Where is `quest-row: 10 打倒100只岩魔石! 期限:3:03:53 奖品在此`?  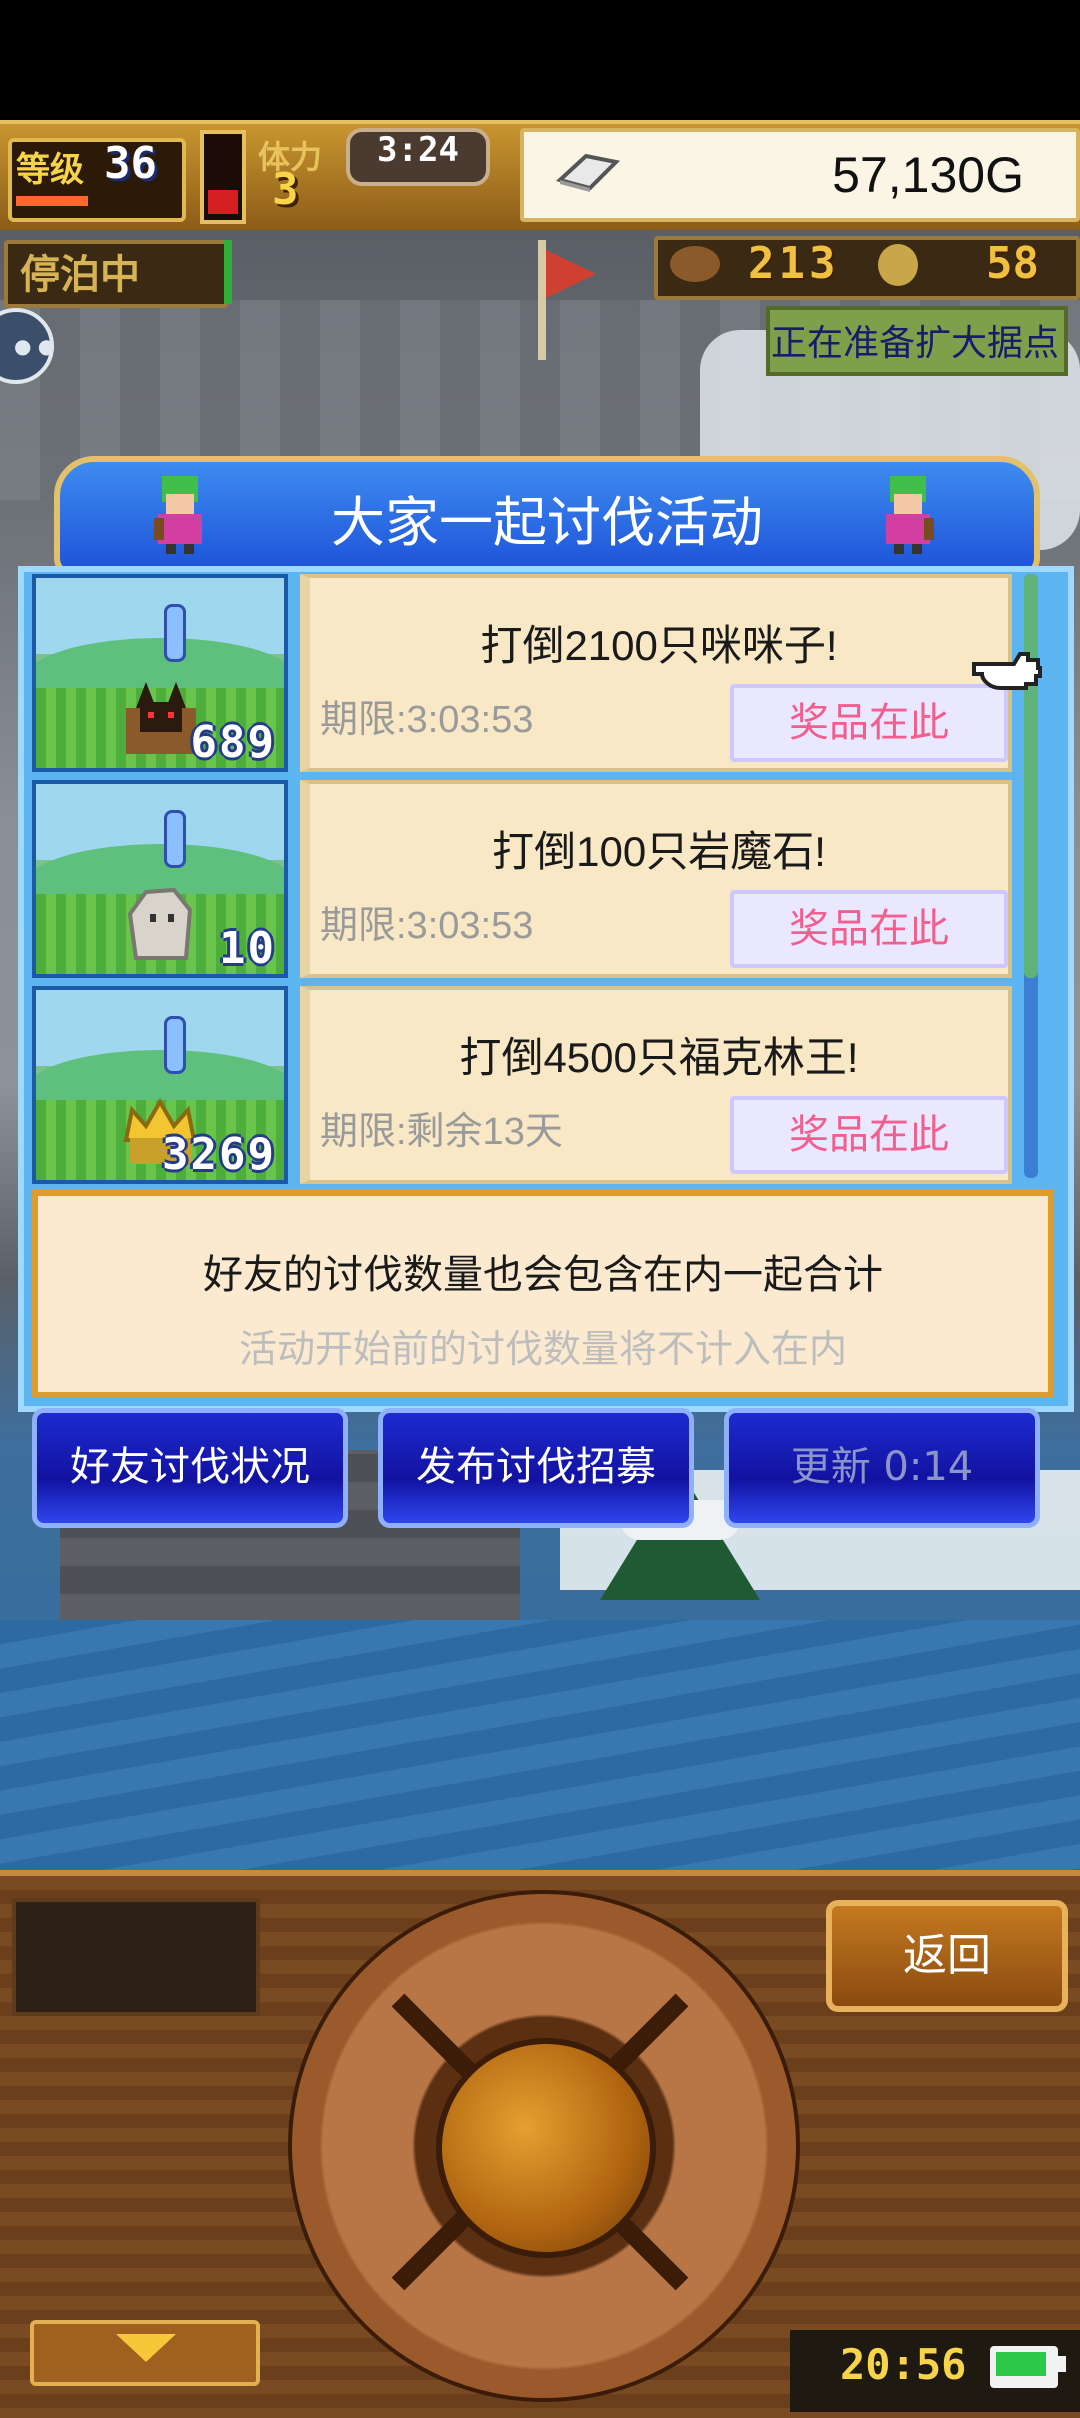
quest-row: 10 打倒100只岩魔石! 期限:3:03:53 奖品在此 is located at coordinates (533, 879).